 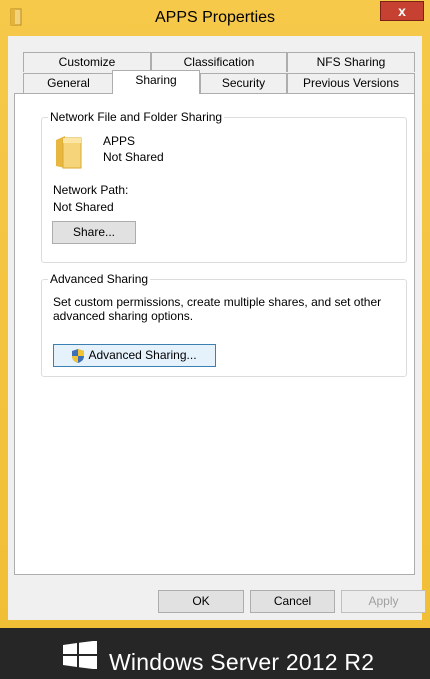 I want to click on windows-server-brand-text: Windows Server 2012 R2, so click(x=242, y=662).